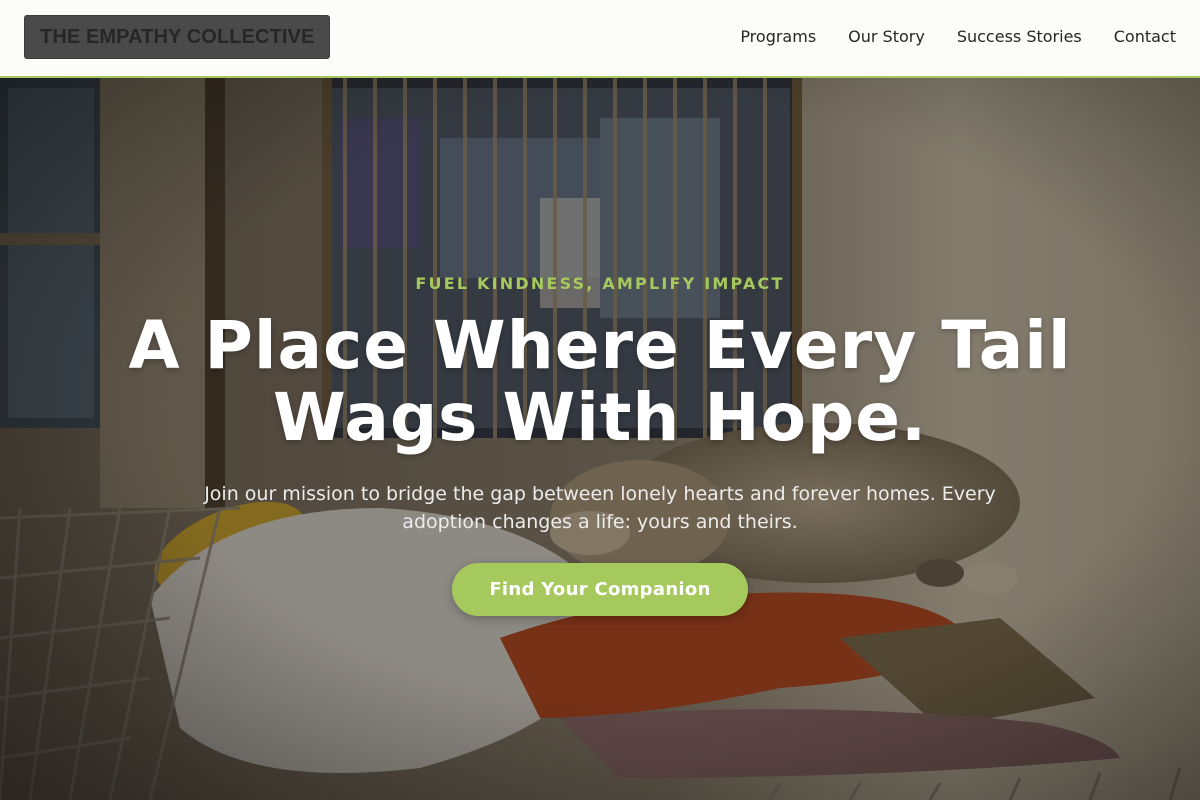 The height and width of the screenshot is (800, 1200). What do you see at coordinates (1145, 36) in the screenshot?
I see `nav-link-contact: Contact` at bounding box center [1145, 36].